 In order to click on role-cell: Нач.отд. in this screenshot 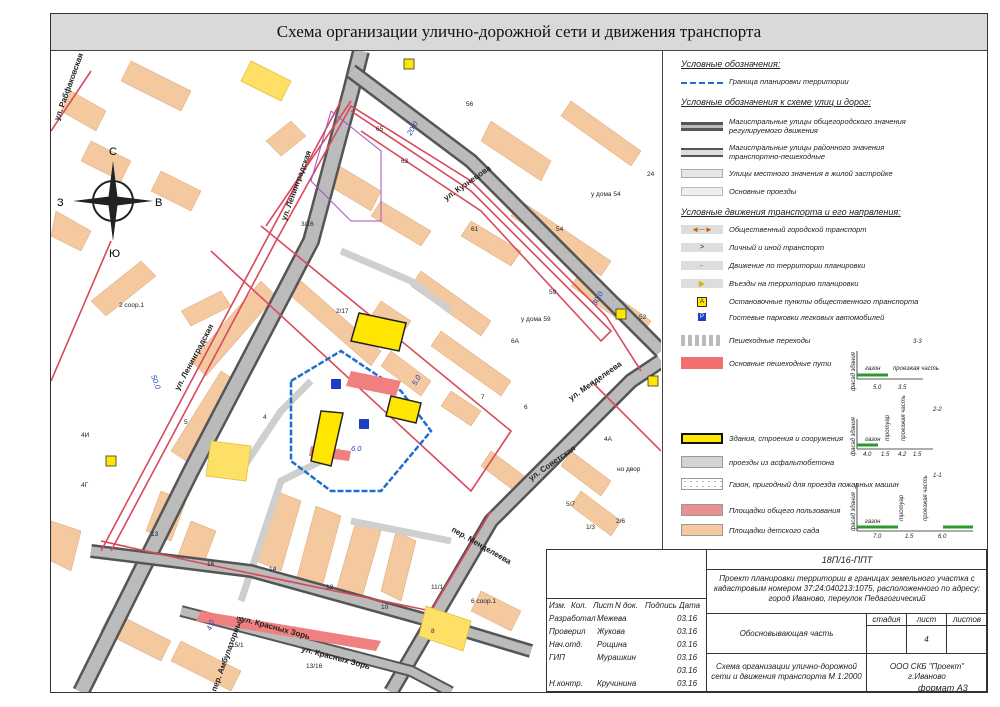, I will do `click(566, 644)`.